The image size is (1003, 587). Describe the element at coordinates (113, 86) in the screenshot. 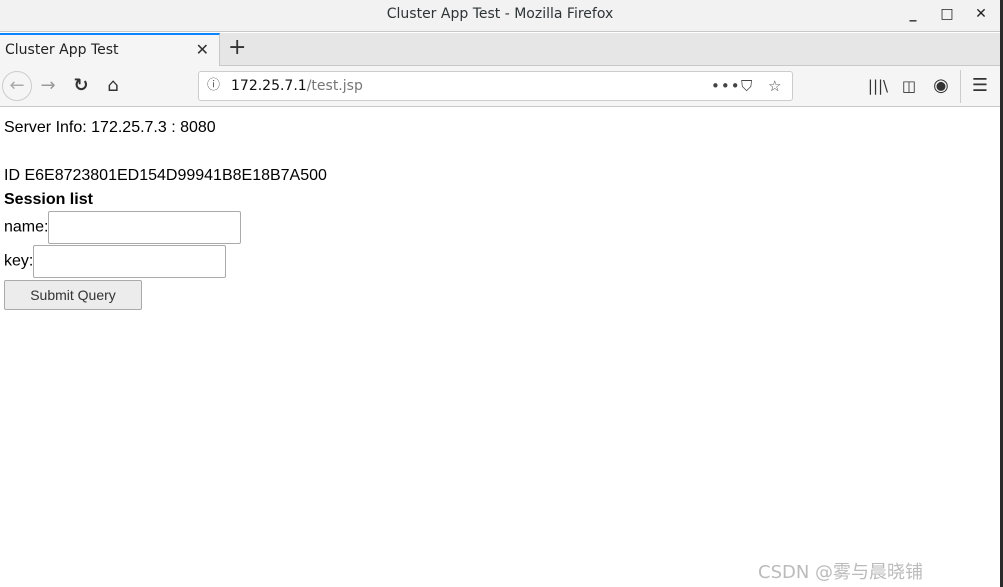

I see `home-icon: ⌂` at that location.